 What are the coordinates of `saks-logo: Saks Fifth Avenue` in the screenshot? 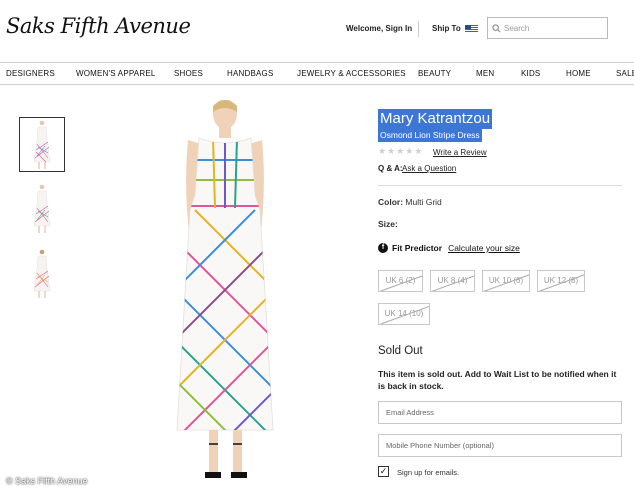 It's located at (98, 26).